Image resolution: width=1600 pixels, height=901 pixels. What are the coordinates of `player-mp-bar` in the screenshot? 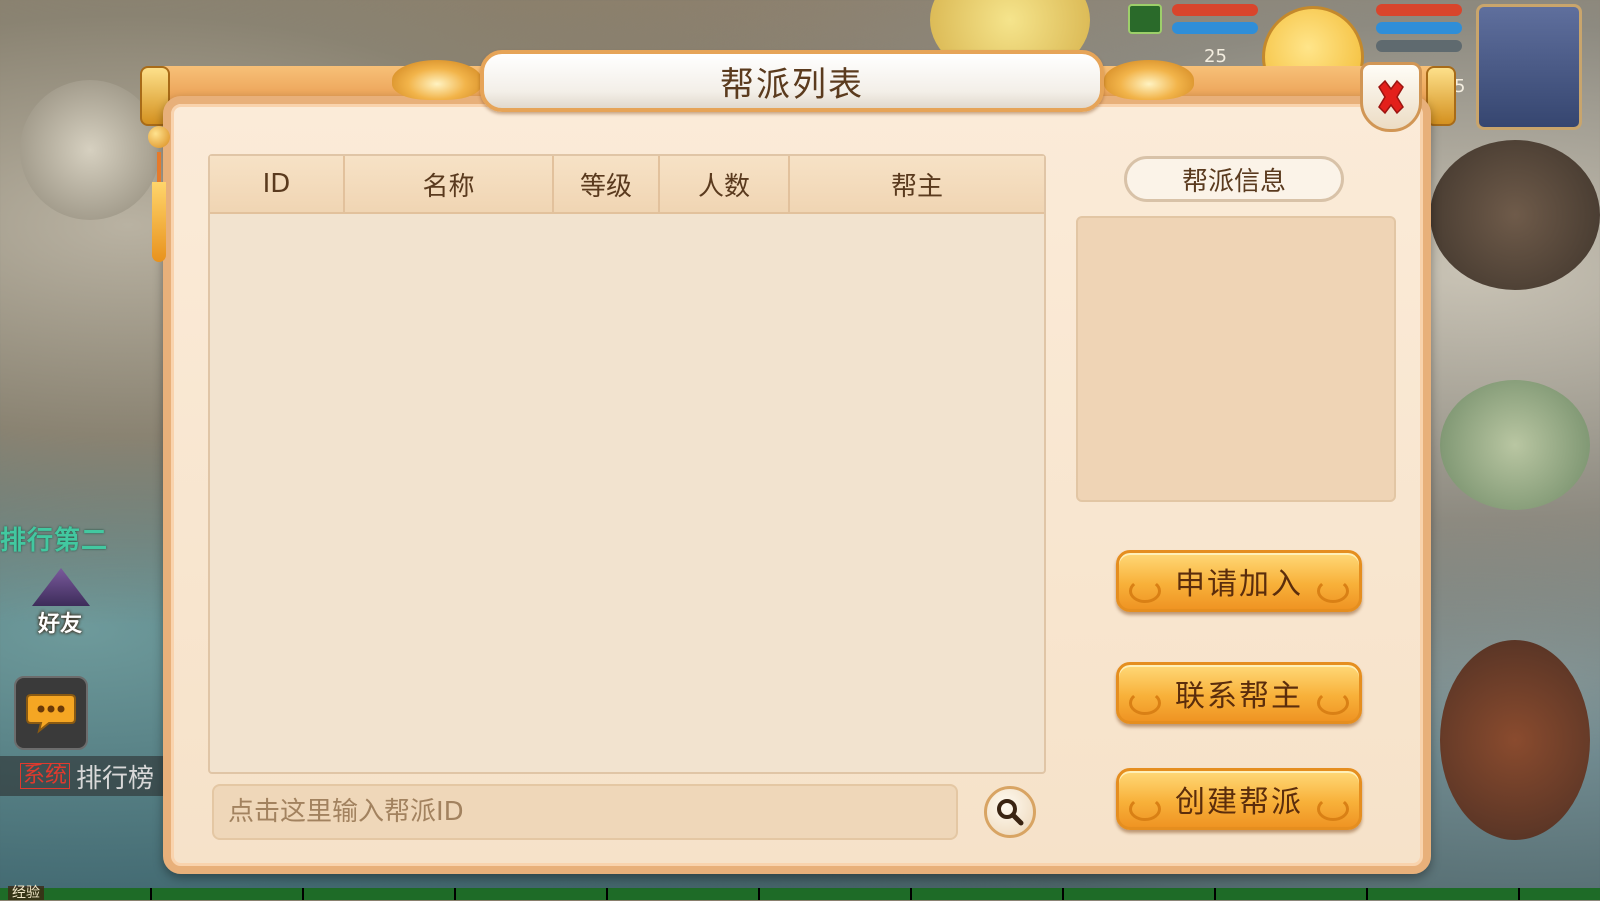 It's located at (1419, 28).